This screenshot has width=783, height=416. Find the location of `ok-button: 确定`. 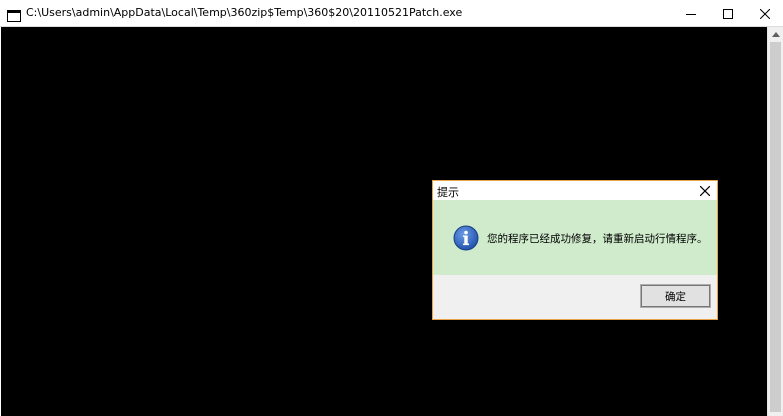

ok-button: 确定 is located at coordinates (675, 296).